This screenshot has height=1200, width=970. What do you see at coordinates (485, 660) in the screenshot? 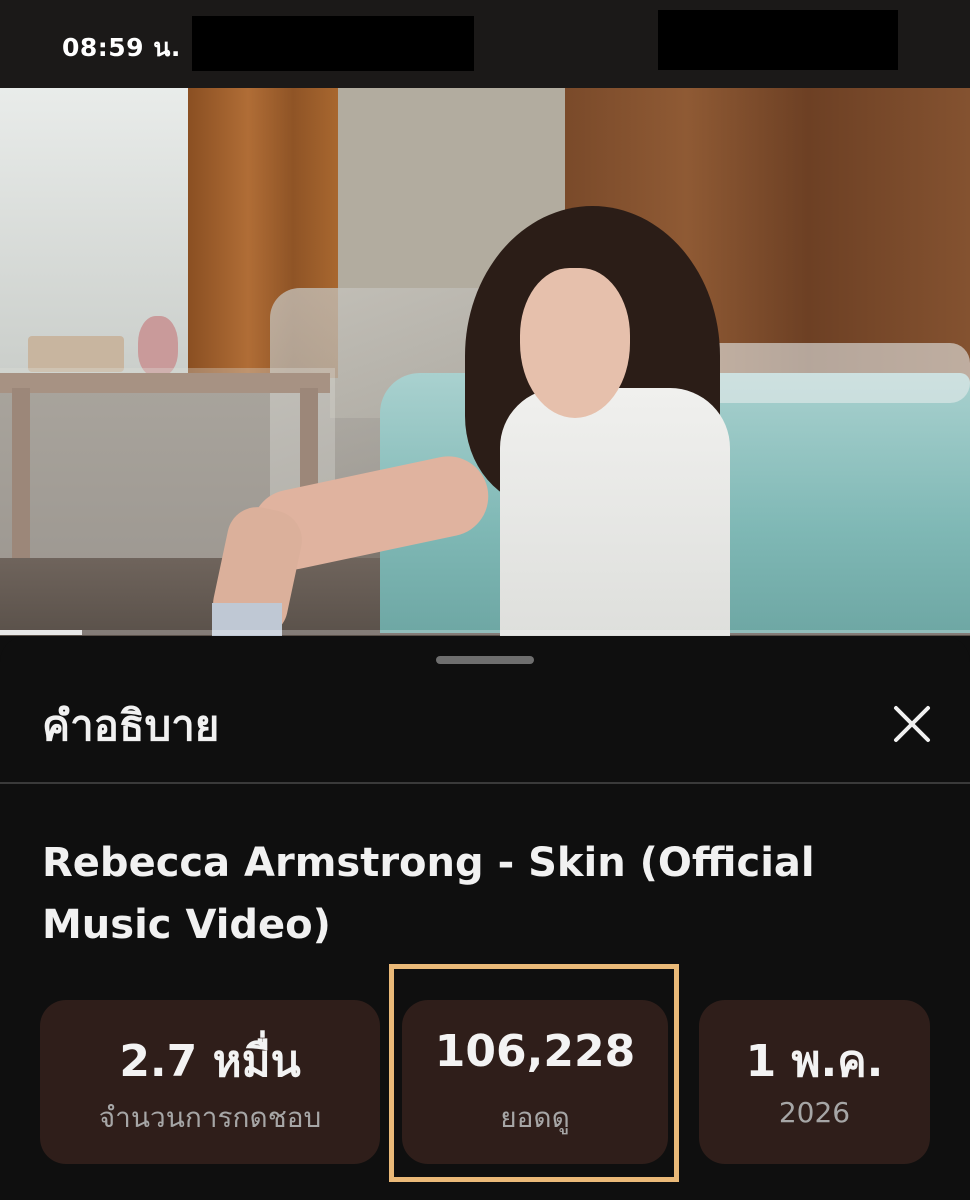
I see `drag-handle` at bounding box center [485, 660].